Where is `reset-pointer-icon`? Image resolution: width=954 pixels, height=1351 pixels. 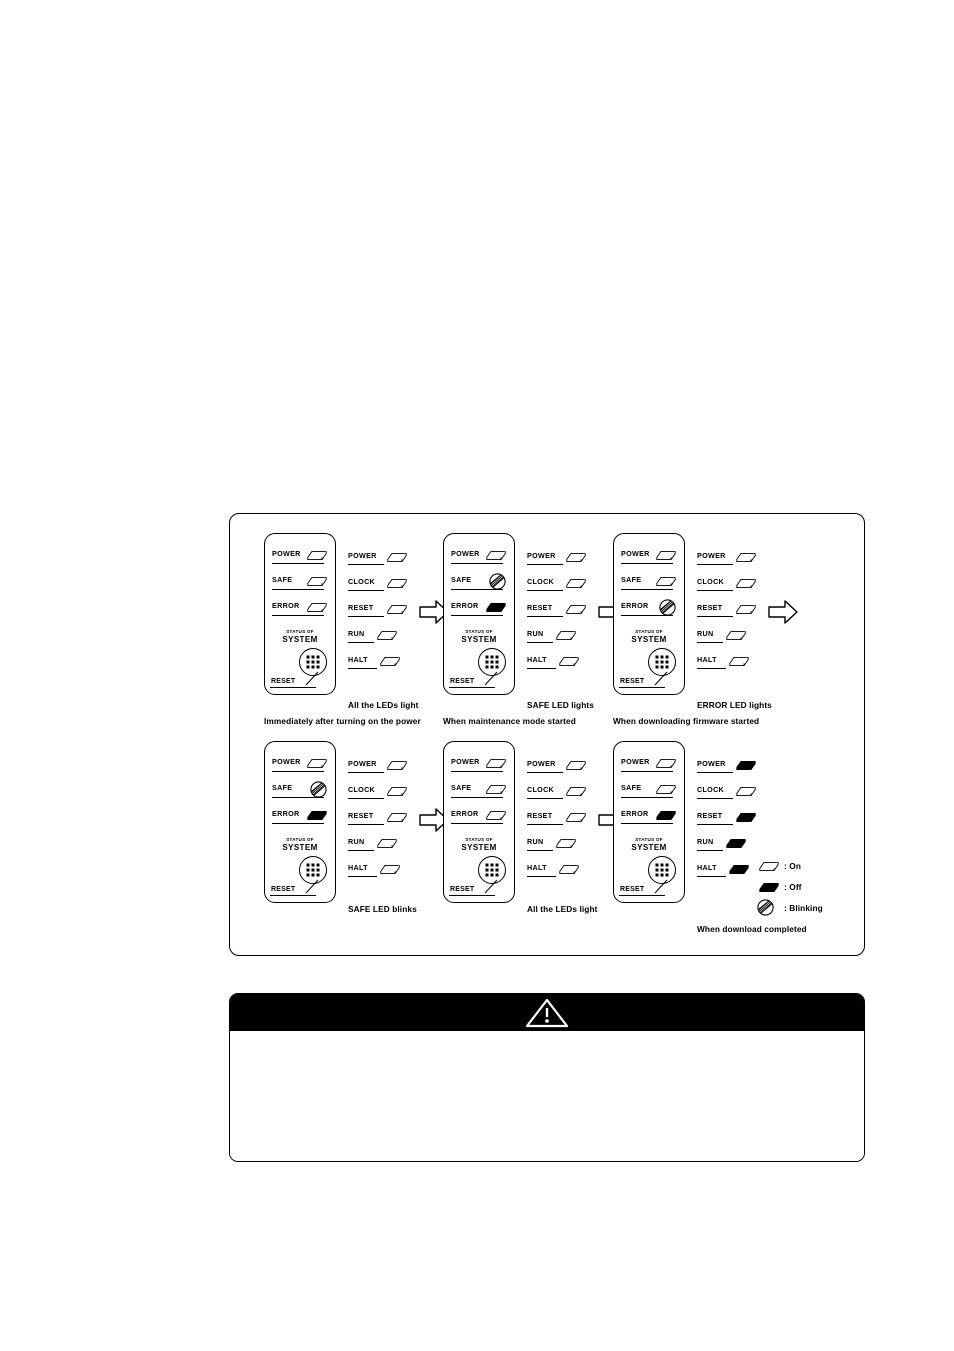 reset-pointer-icon is located at coordinates (661, 678).